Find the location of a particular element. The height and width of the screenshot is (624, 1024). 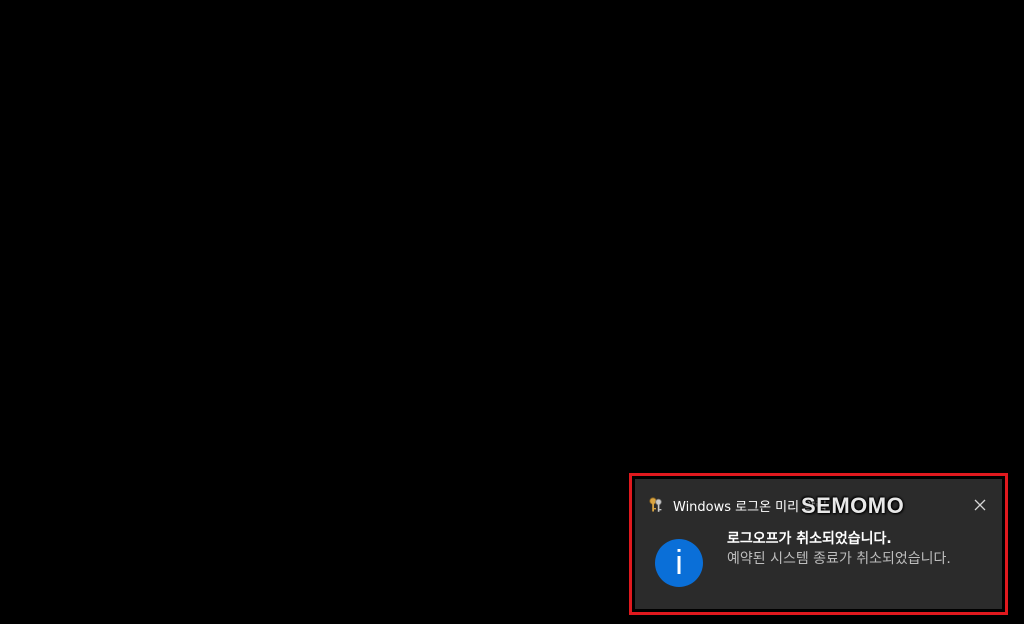

close-button is located at coordinates (980, 505).